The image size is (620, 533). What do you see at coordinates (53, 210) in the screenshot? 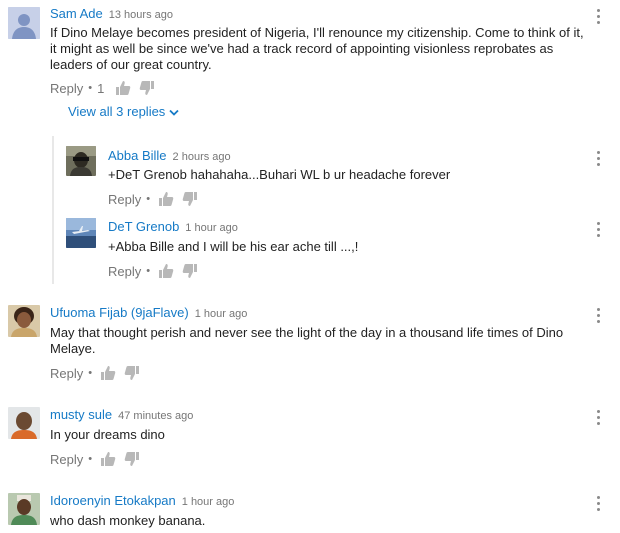
I see `reply-thread-rail` at bounding box center [53, 210].